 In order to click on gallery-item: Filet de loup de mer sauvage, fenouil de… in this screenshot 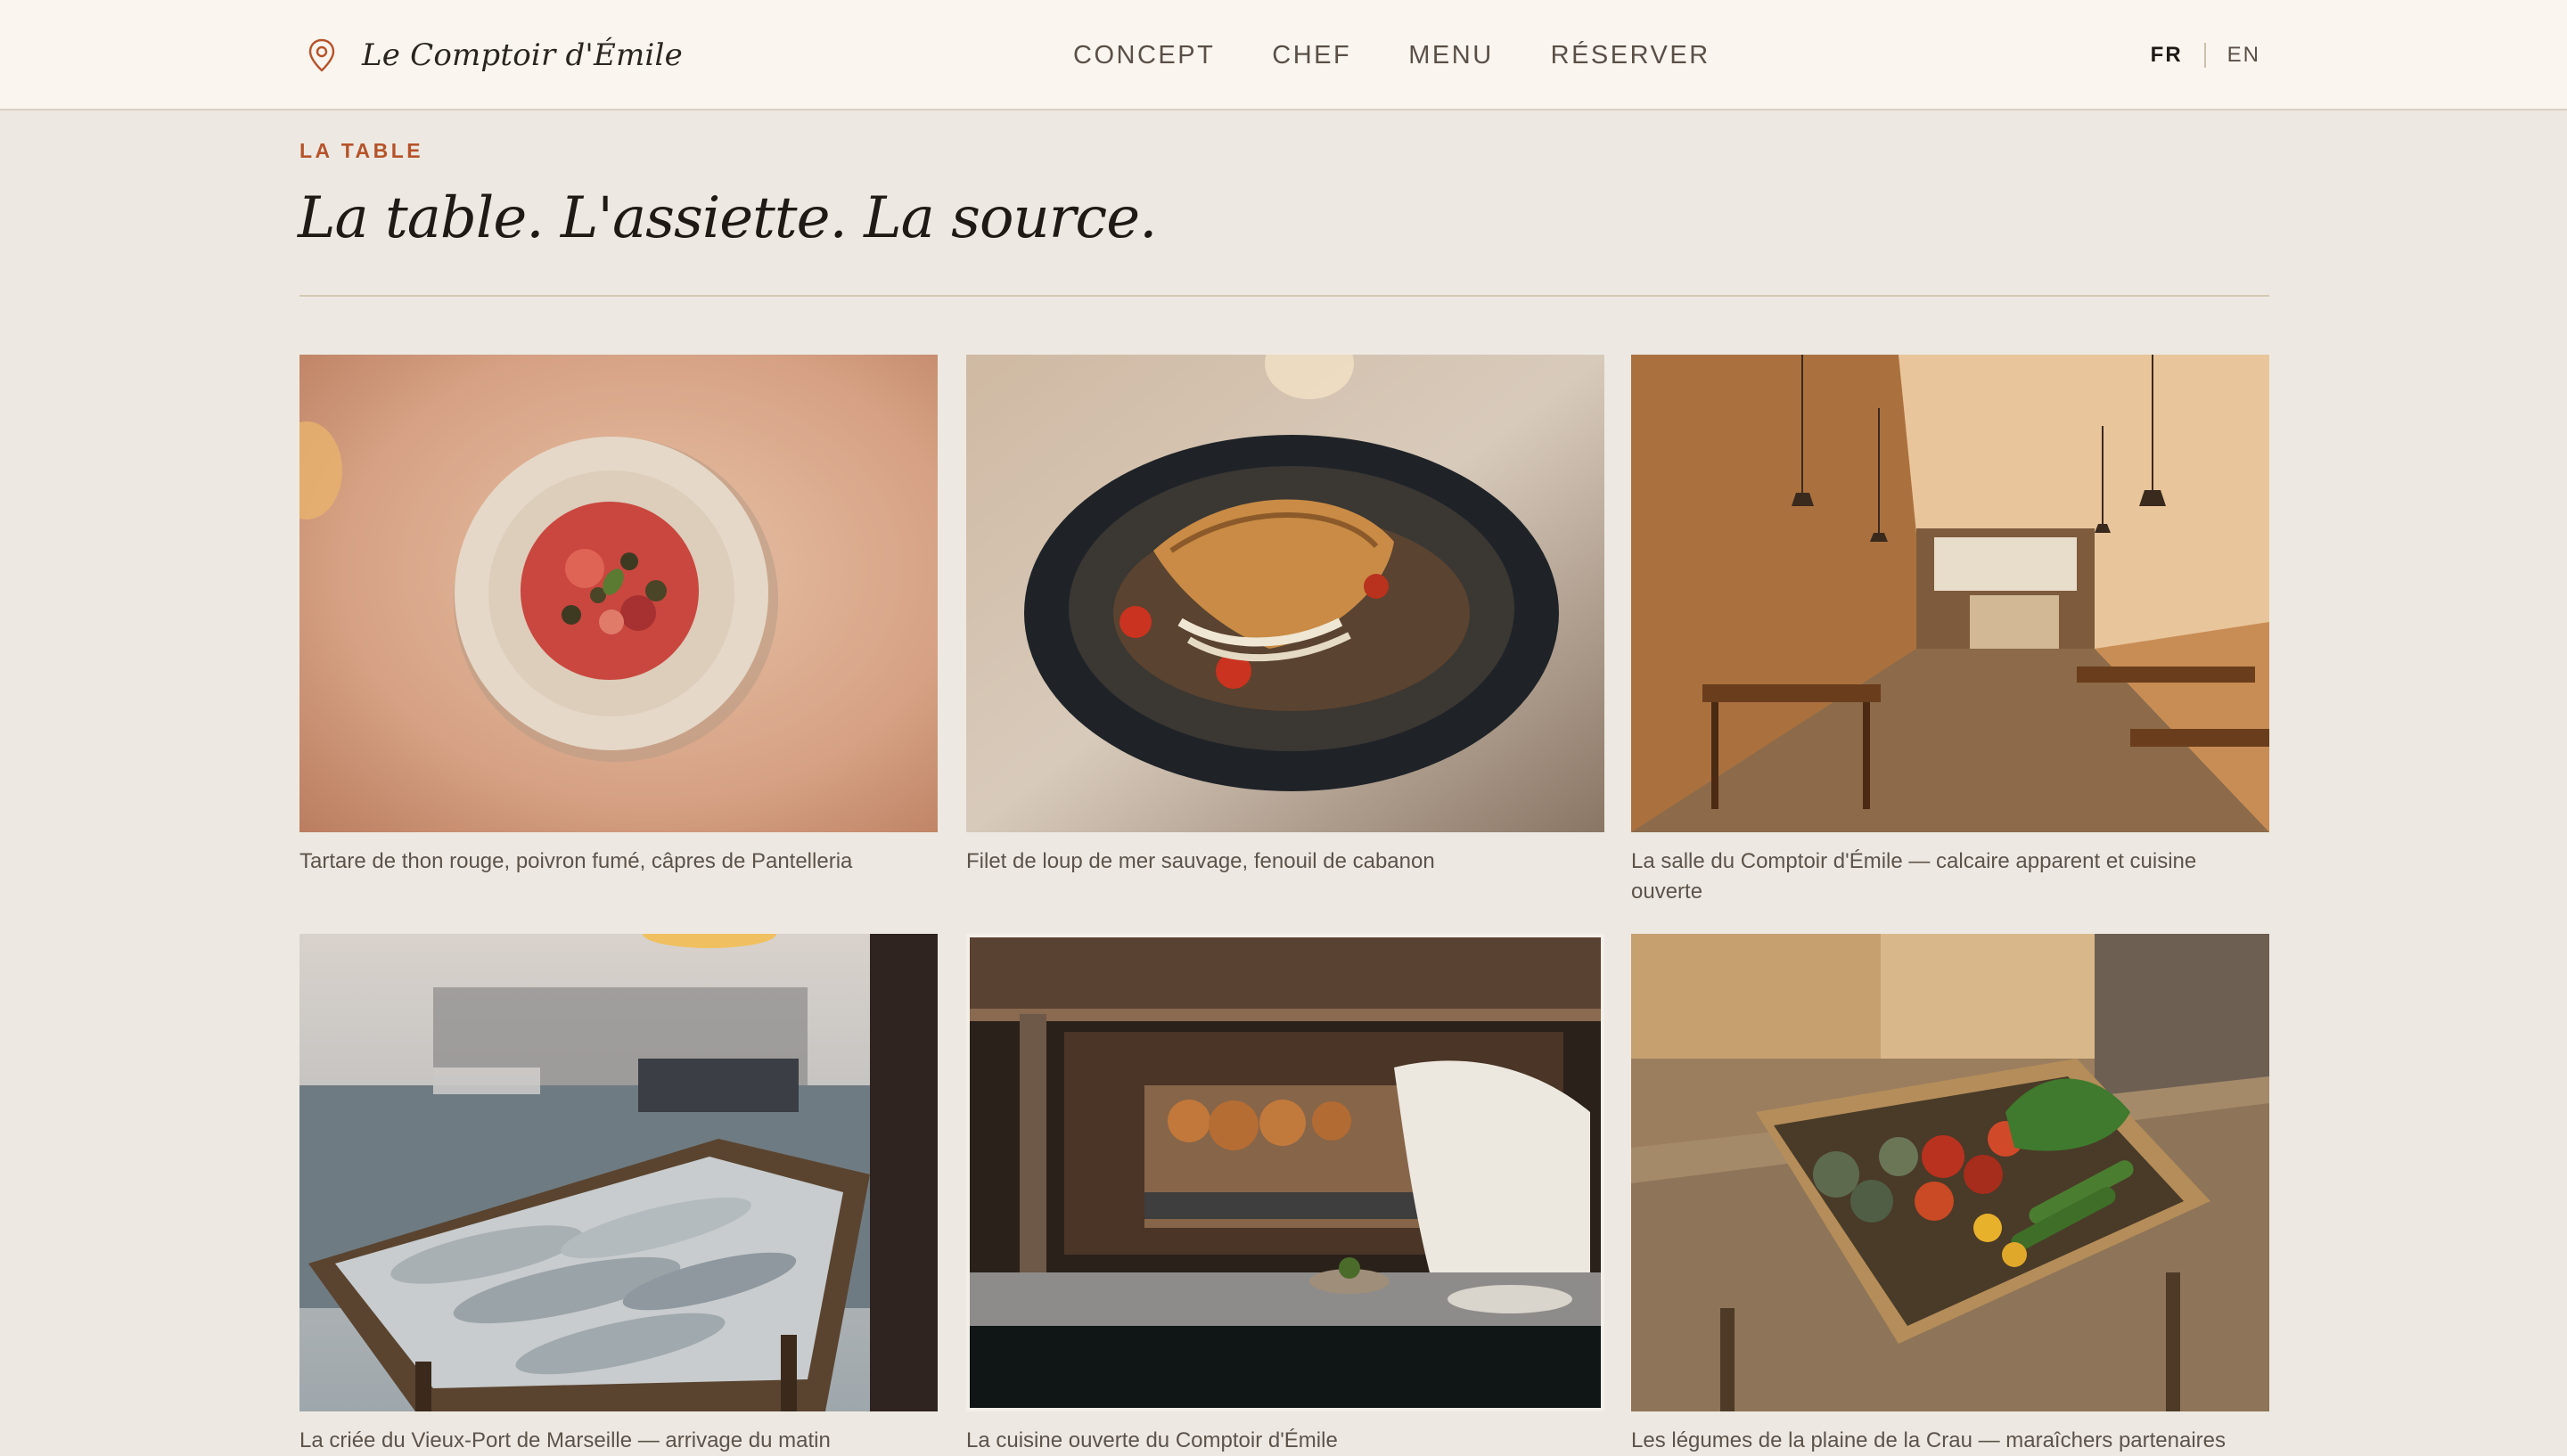, I will do `click(1285, 616)`.